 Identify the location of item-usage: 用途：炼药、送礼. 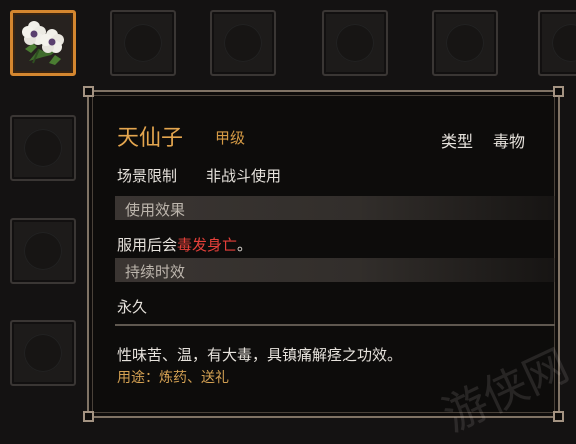
(173, 378).